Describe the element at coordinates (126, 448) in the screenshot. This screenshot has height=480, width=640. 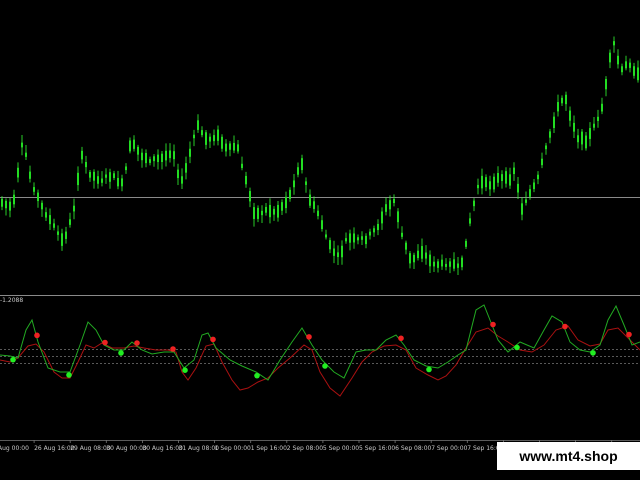
I see `time-axis-label: 30 Aug 00:00` at that location.